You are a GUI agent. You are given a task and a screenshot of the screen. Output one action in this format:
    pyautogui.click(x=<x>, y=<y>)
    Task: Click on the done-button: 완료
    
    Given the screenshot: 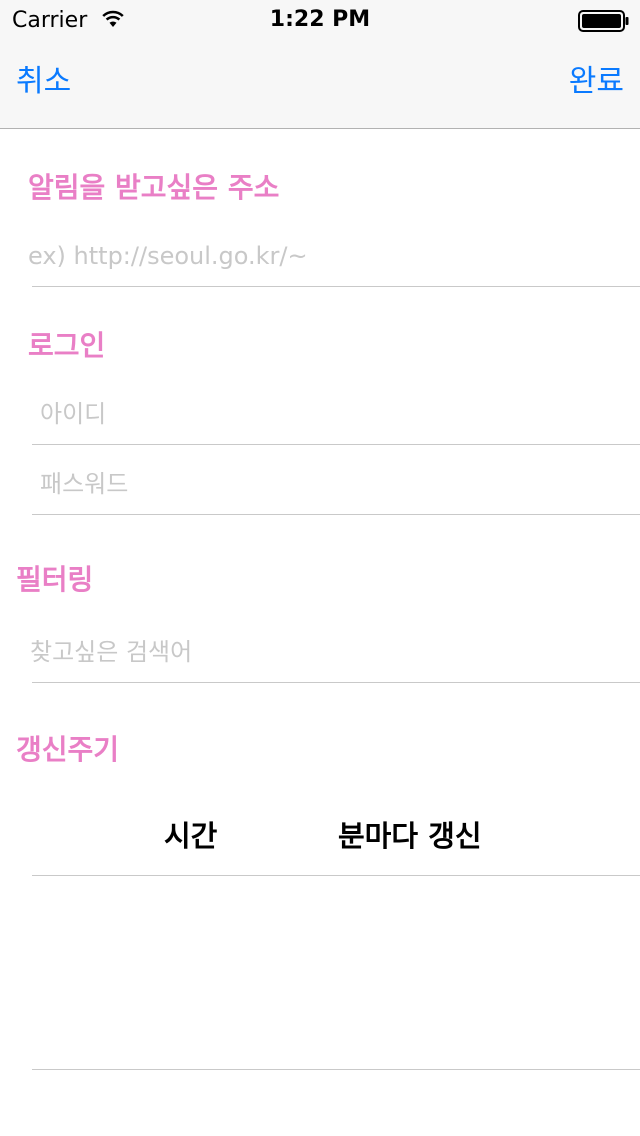 What is the action you would take?
    pyautogui.click(x=596, y=82)
    